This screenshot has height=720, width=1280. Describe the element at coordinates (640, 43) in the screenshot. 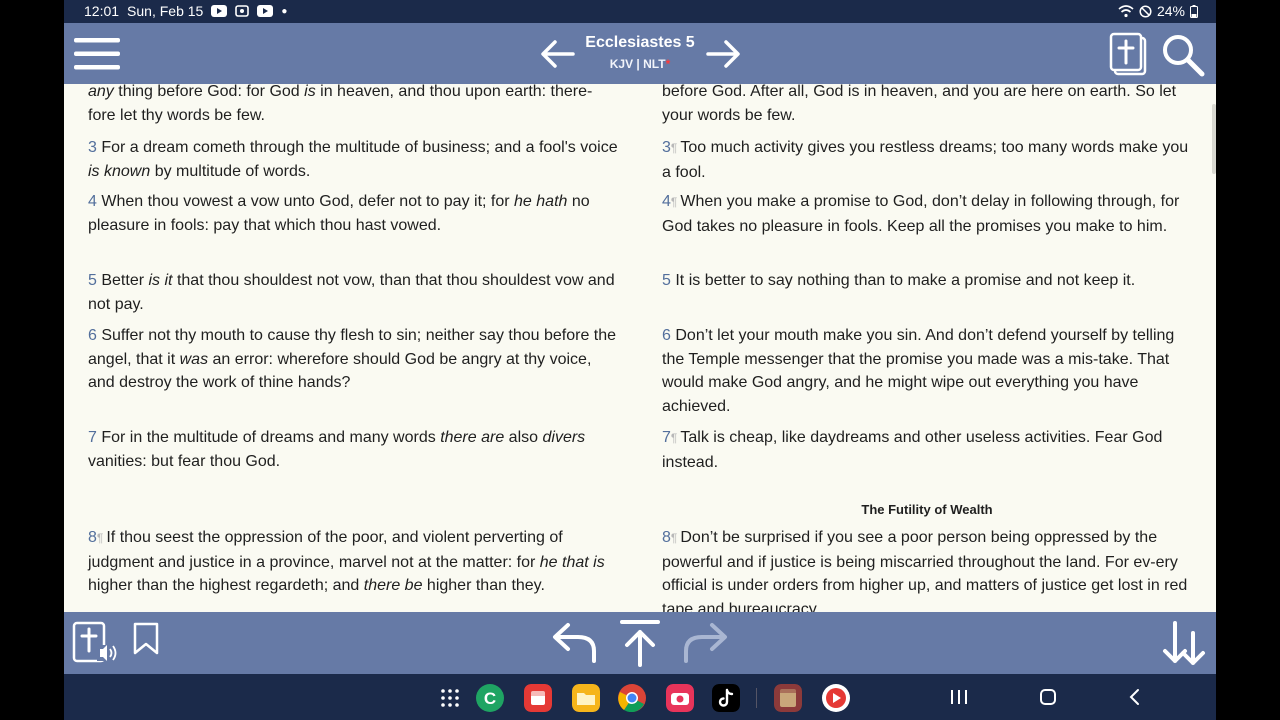

I see `chapter-title: Ecclesiastes 5` at that location.